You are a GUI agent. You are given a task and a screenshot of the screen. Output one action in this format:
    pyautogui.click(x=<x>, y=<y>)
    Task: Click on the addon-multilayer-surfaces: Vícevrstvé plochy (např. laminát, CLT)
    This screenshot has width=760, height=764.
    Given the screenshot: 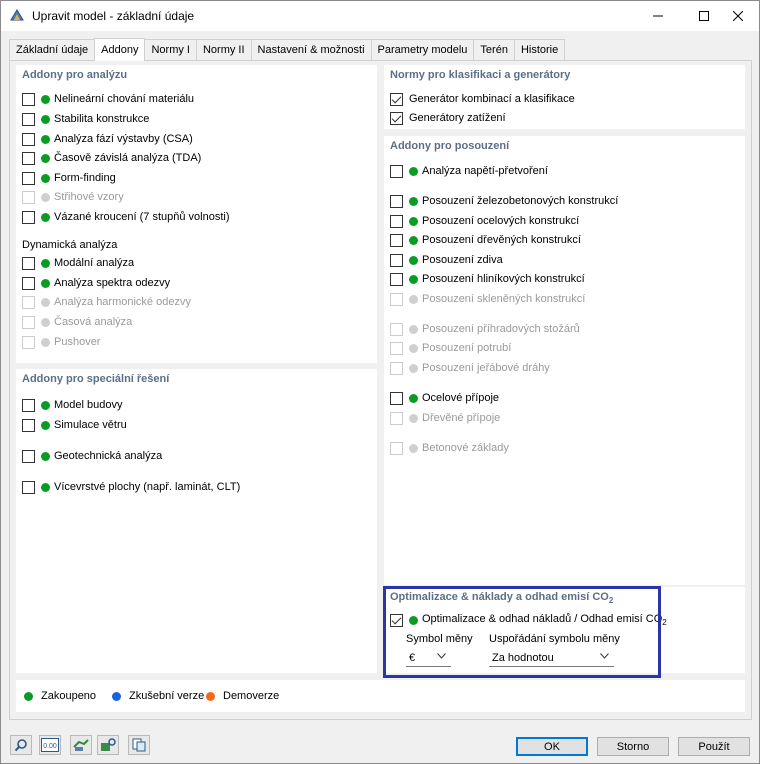 What is the action you would take?
    pyautogui.click(x=131, y=487)
    